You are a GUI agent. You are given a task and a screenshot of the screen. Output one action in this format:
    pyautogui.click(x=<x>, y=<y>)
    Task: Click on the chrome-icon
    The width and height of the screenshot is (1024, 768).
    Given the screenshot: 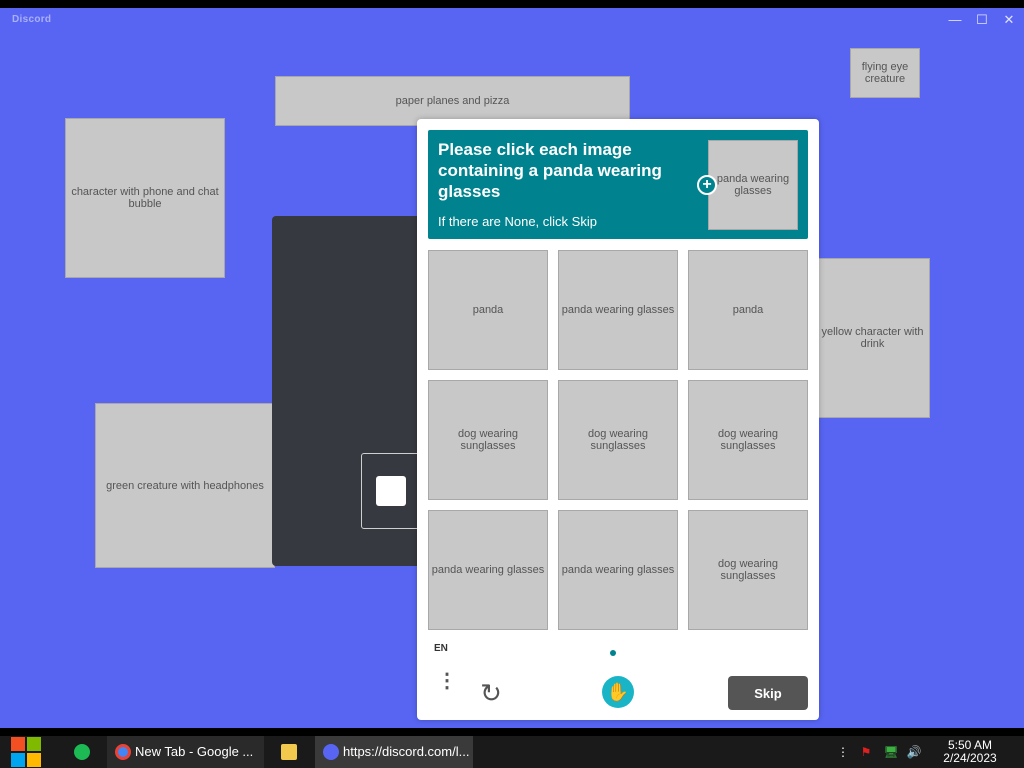 What is the action you would take?
    pyautogui.click(x=123, y=752)
    